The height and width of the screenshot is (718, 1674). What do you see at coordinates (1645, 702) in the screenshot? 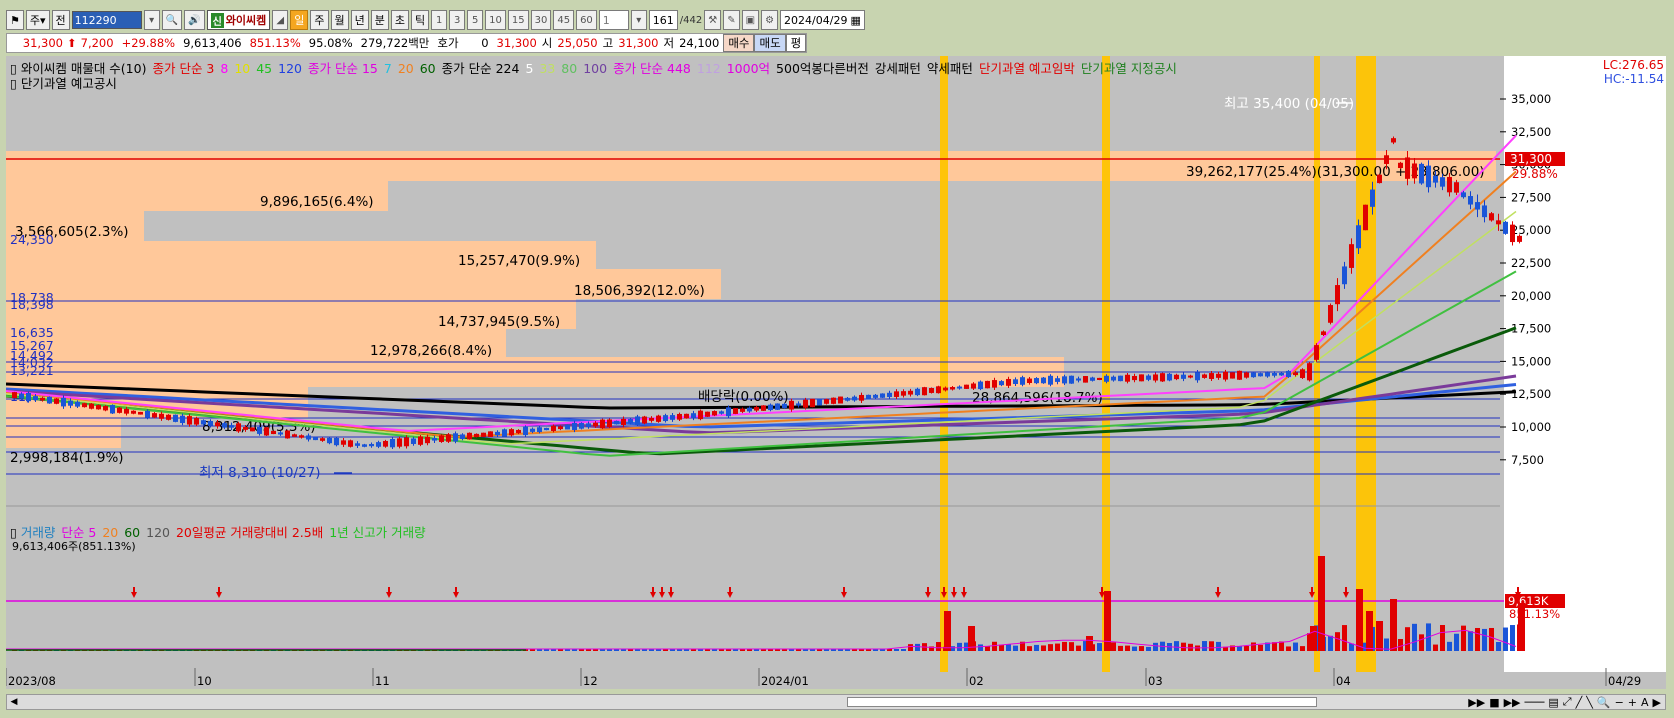
I see `text-tool-icon: A` at bounding box center [1645, 702].